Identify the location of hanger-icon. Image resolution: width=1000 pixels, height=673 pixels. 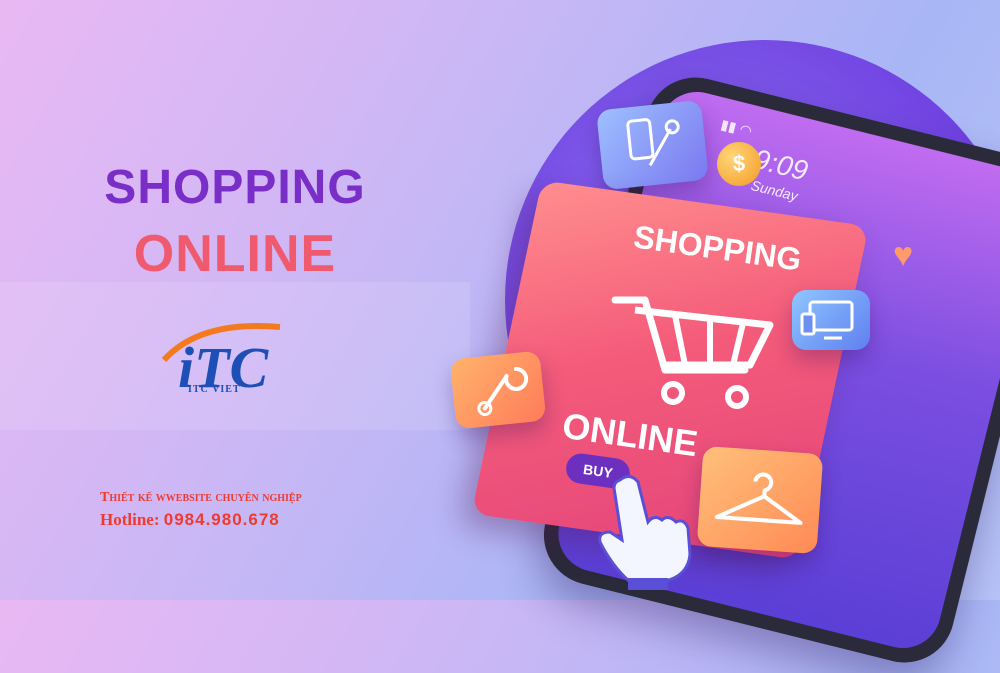
(758, 498).